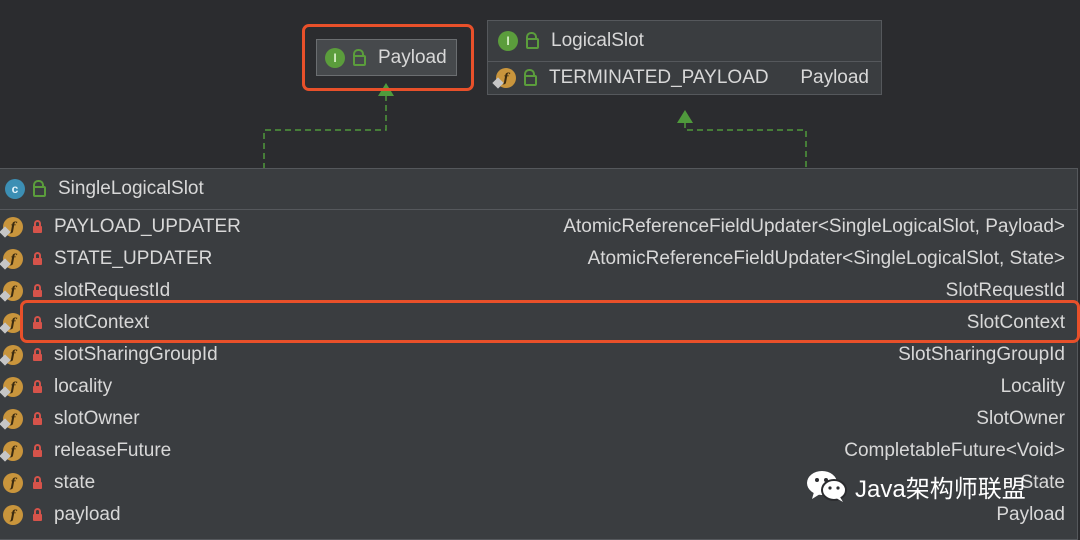 The width and height of the screenshot is (1080, 540). I want to click on watermark-text: Java架构师联盟, so click(940, 489).